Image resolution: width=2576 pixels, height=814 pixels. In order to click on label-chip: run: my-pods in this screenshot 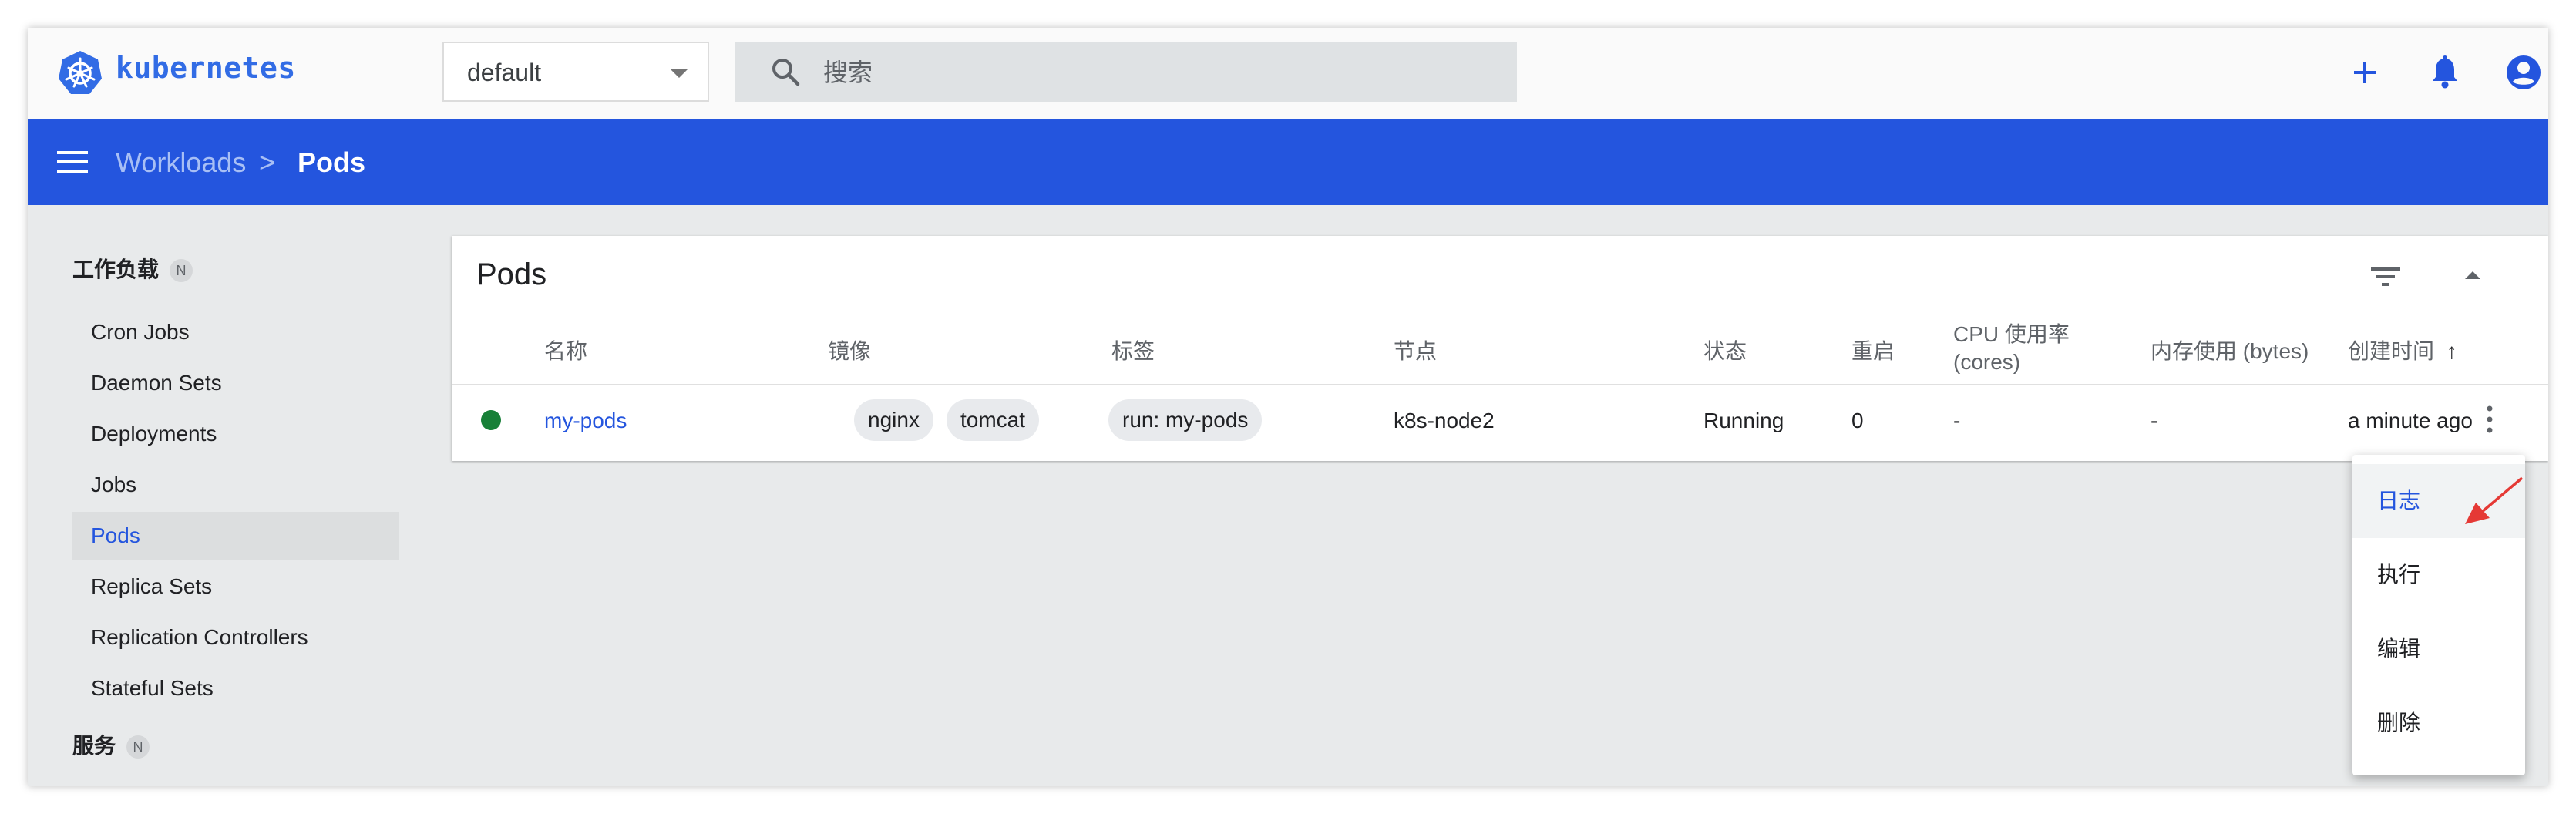, I will do `click(1185, 420)`.